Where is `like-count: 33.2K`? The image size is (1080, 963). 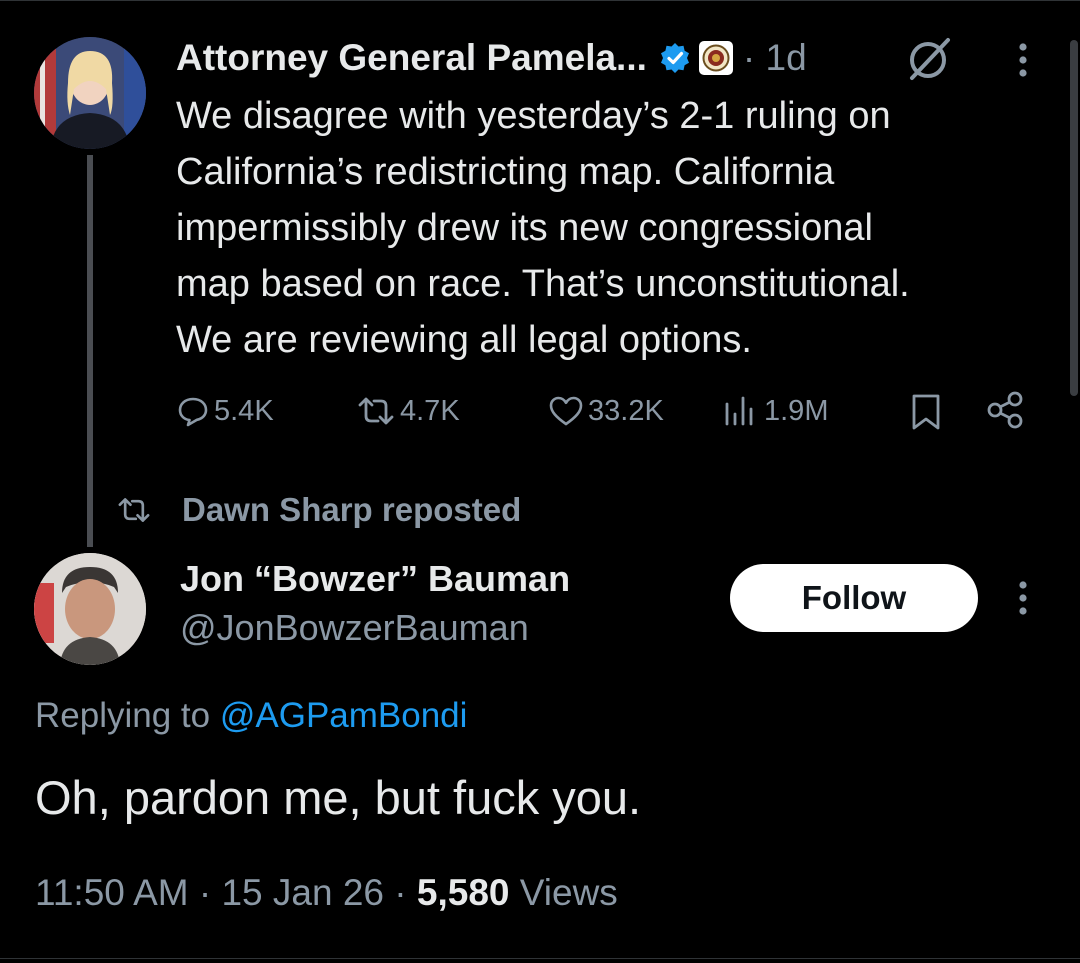 like-count: 33.2K is located at coordinates (626, 410).